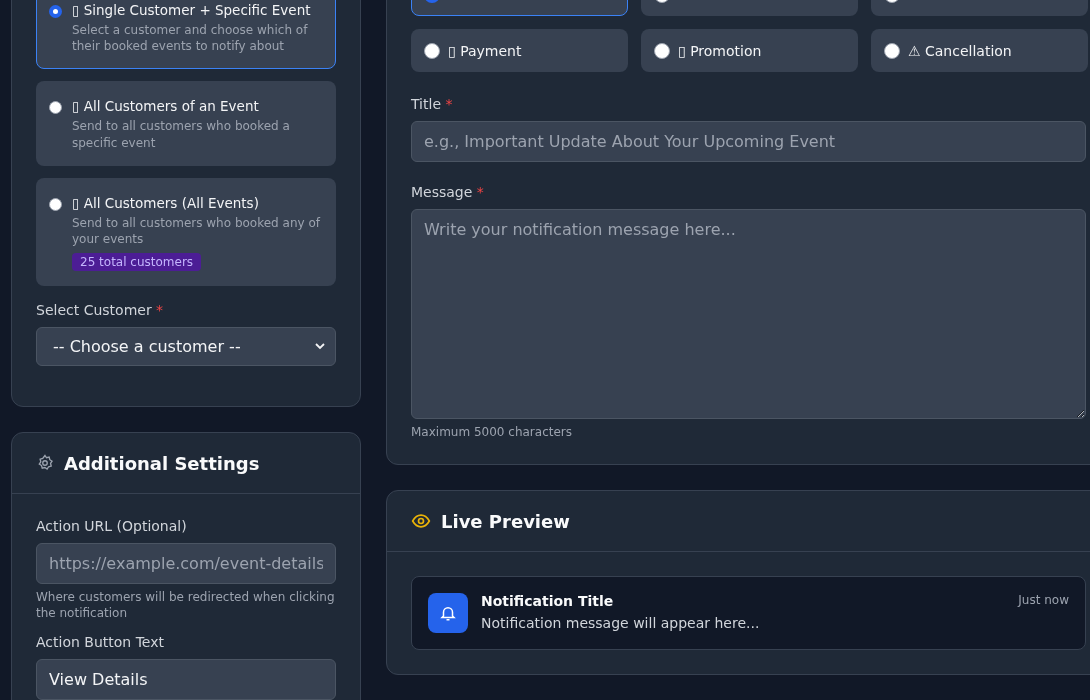  Describe the element at coordinates (432, 104) in the screenshot. I see `field-label: Title *` at that location.